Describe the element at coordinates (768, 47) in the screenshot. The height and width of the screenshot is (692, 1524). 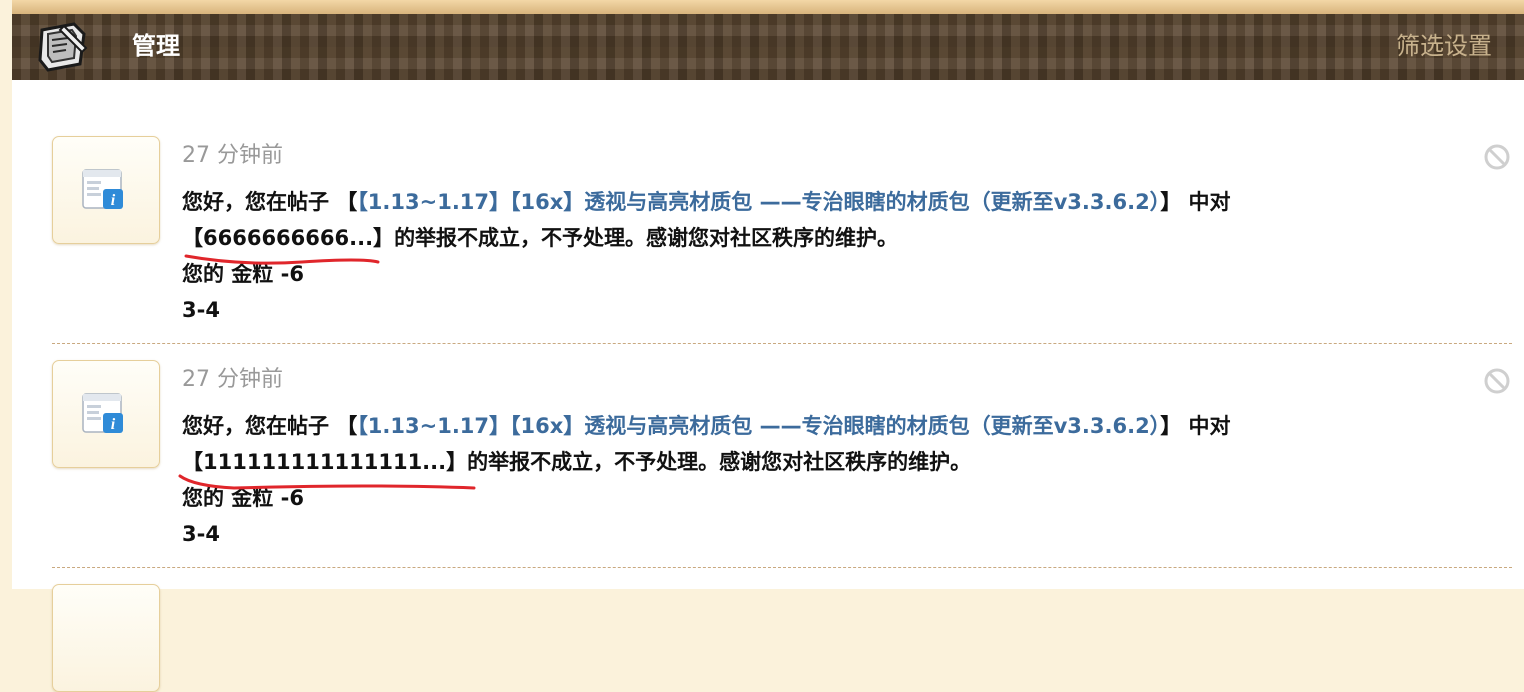
I see `header-bar: 管理 筛选设置` at that location.